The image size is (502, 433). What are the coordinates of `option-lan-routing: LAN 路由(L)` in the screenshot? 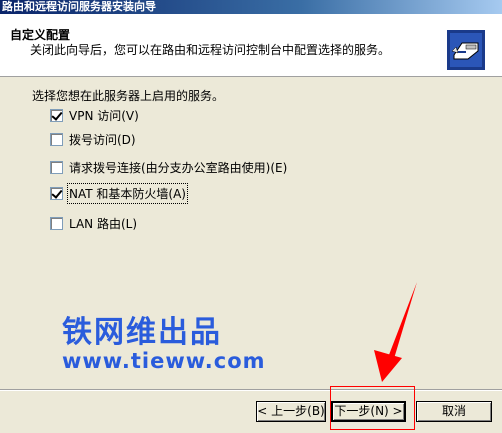 It's located at (93, 223).